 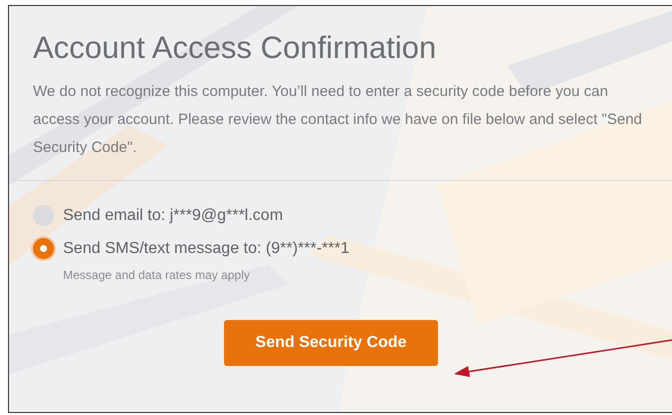 I want to click on option-label: Send email to: j***9@g***l.com, so click(x=173, y=215).